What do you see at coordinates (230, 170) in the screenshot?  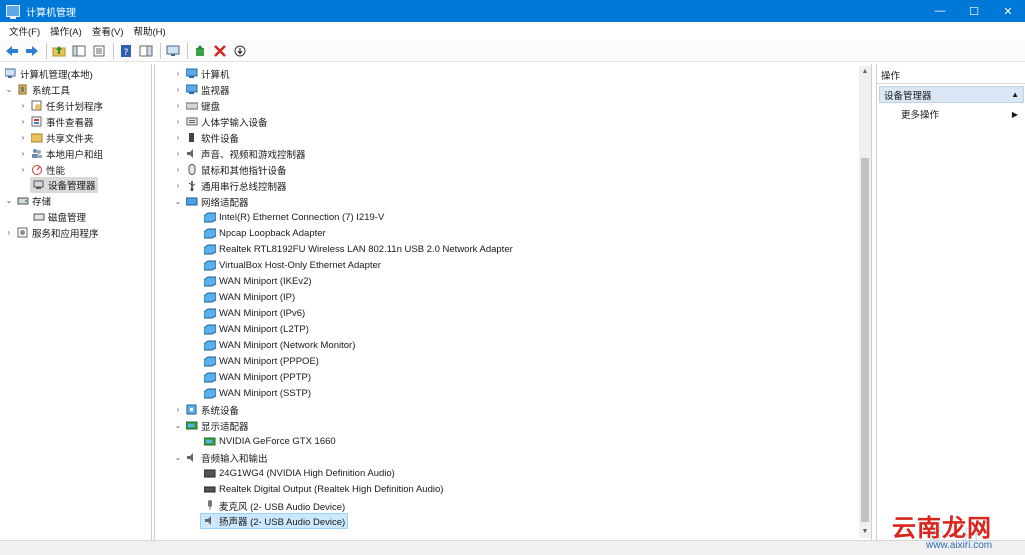 I see `category-mice: › 鼠标和其他指针设备` at bounding box center [230, 170].